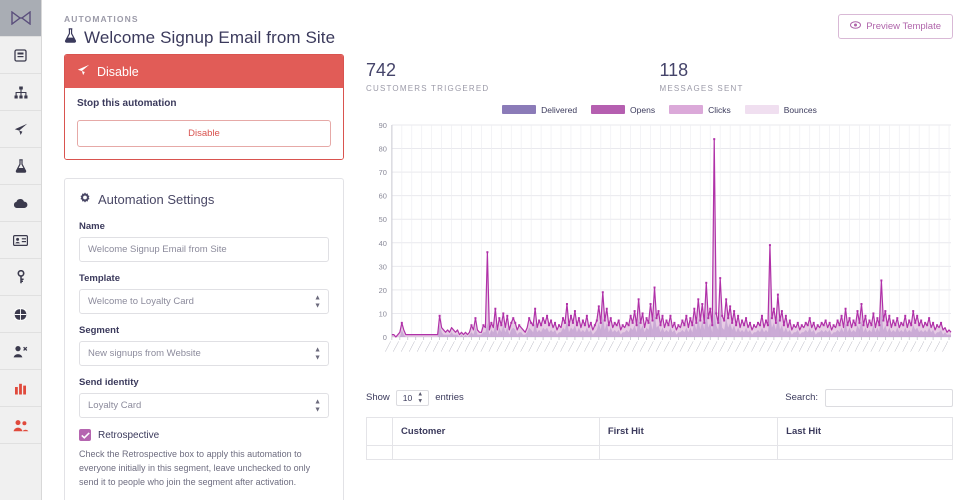 The height and width of the screenshot is (500, 975). I want to click on cloud-icon, so click(20, 203).